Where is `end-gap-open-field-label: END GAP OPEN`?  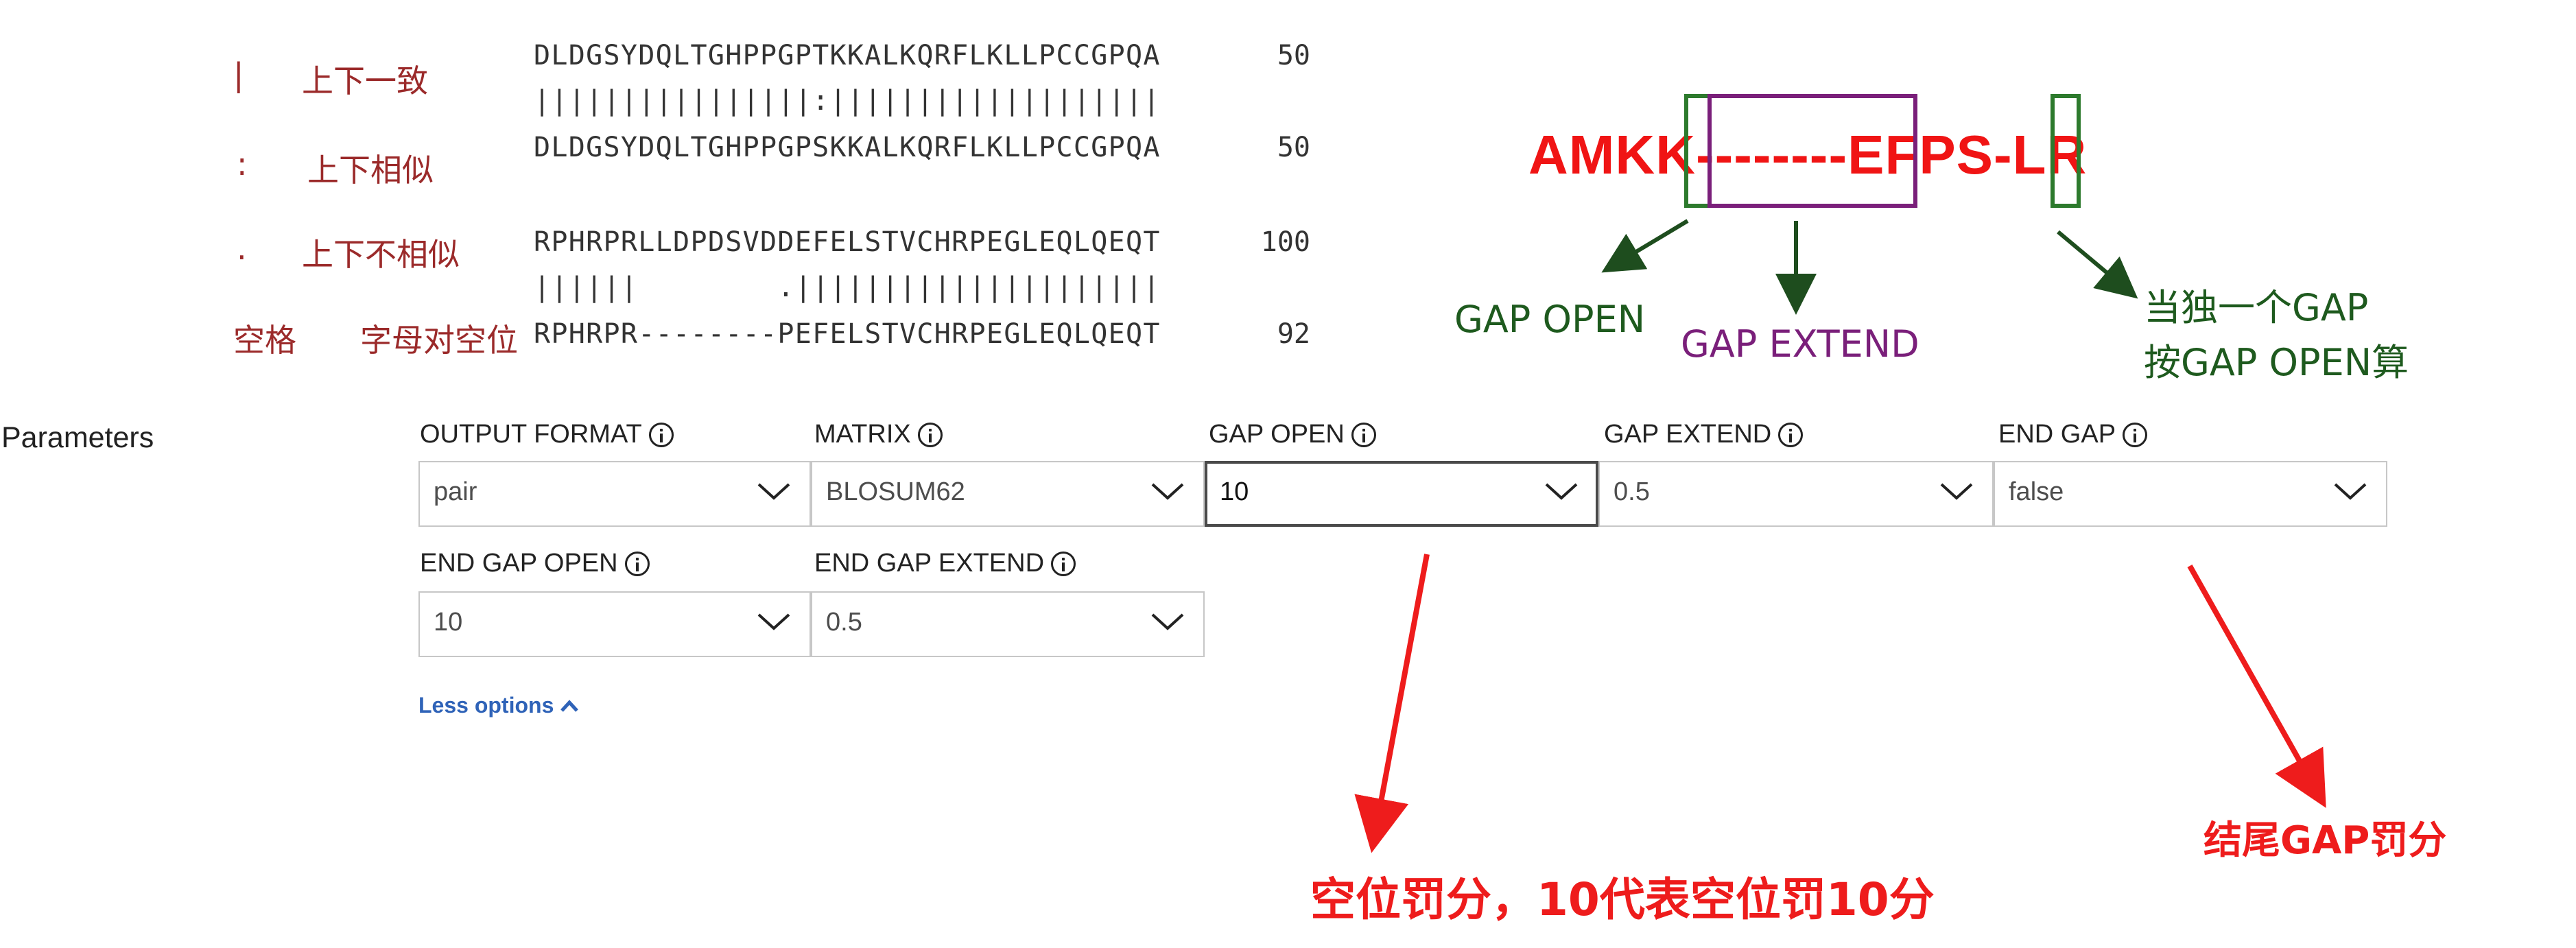 end-gap-open-field-label: END GAP OPEN is located at coordinates (535, 564).